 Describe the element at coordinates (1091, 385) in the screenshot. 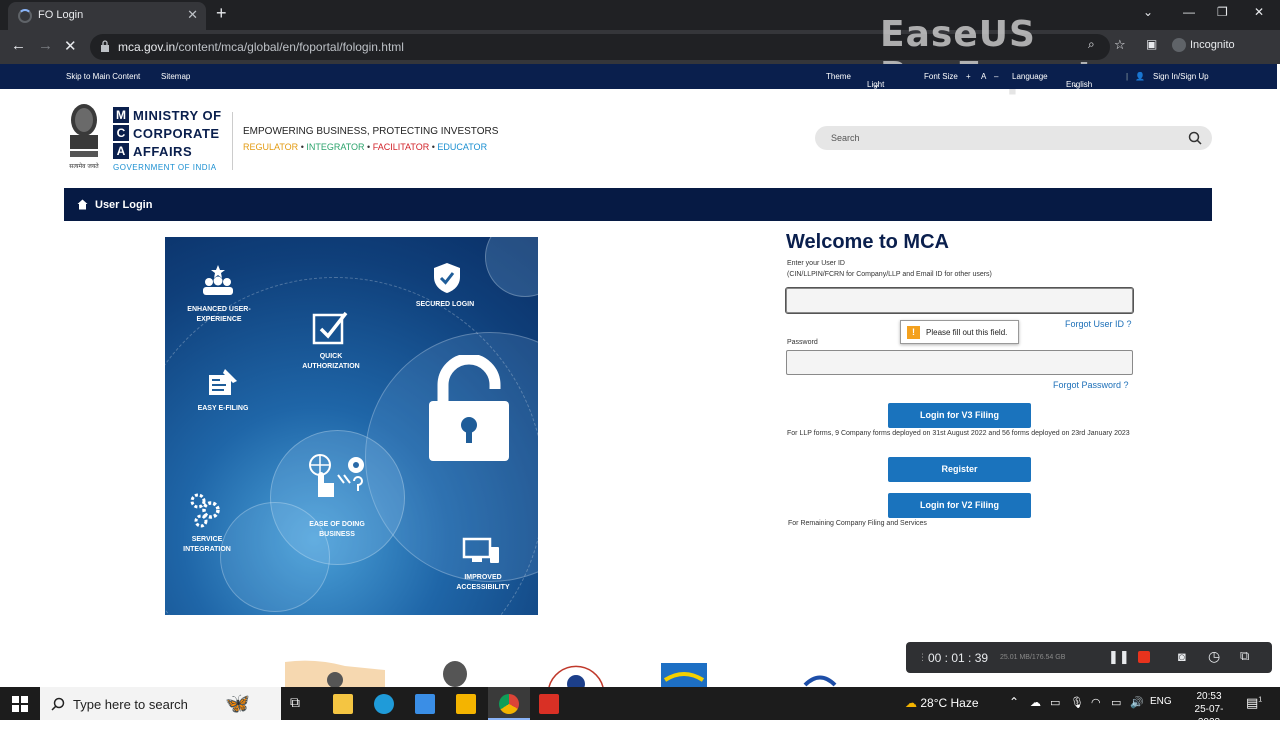

I see `forgot-password-link: Forgot Password ?` at that location.